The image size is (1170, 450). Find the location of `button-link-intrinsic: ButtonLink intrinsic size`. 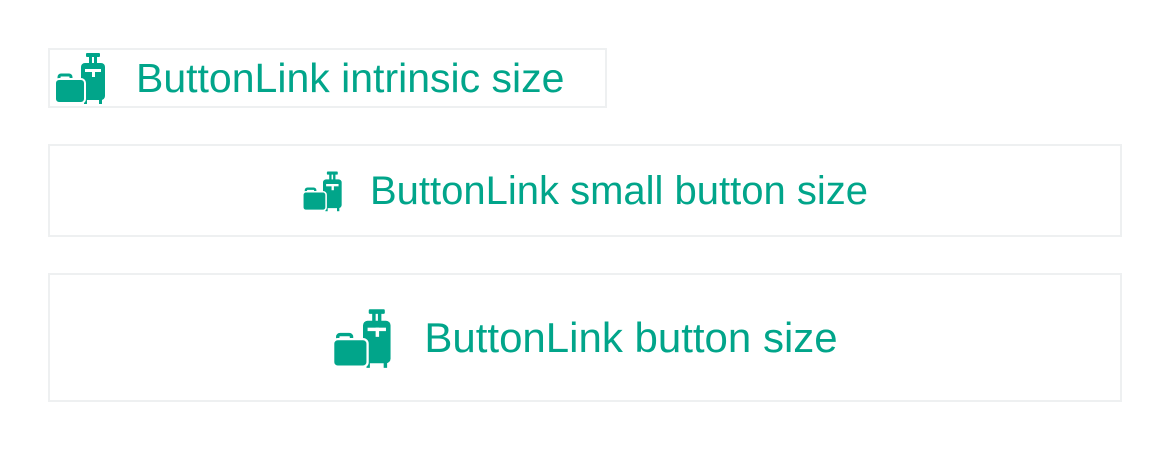

button-link-intrinsic: ButtonLink intrinsic size is located at coordinates (327, 78).